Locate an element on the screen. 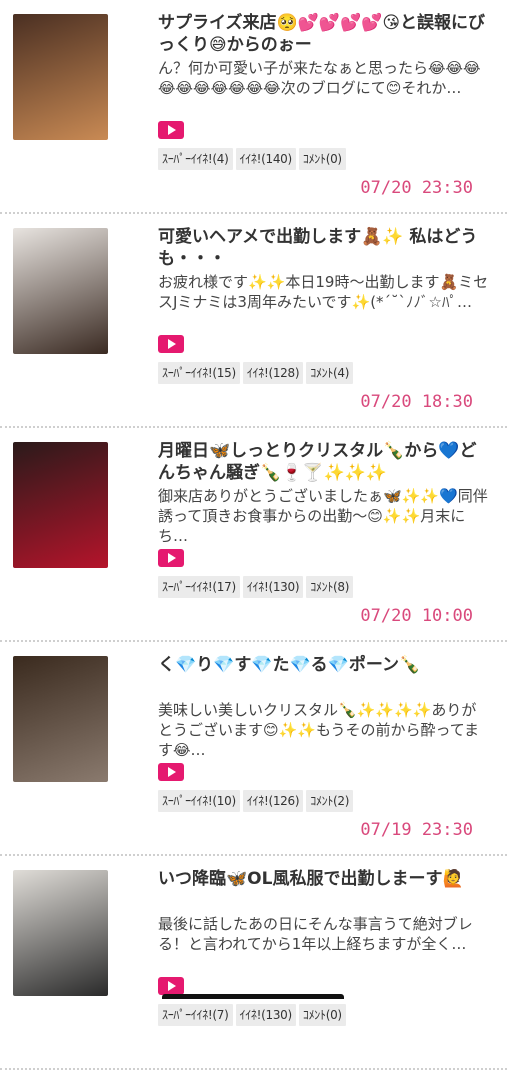 This screenshot has width=507, height=1070. post-timestamp: 07/20 10:00 is located at coordinates (416, 616).